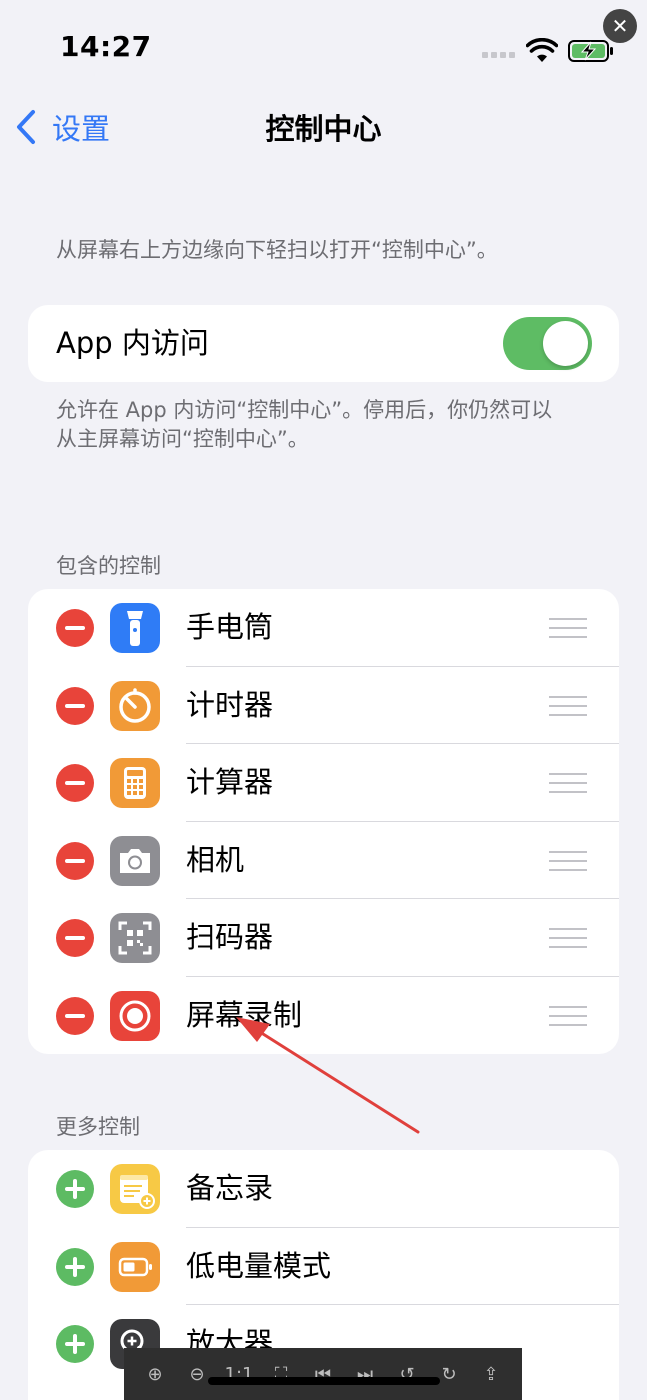 The image size is (647, 1400). I want to click on image-viewer-toolbar: ⊕ ⊖ 1:1 ⛶ ⏮ ⏭ ↺ ↻ ⇪, so click(323, 1374).